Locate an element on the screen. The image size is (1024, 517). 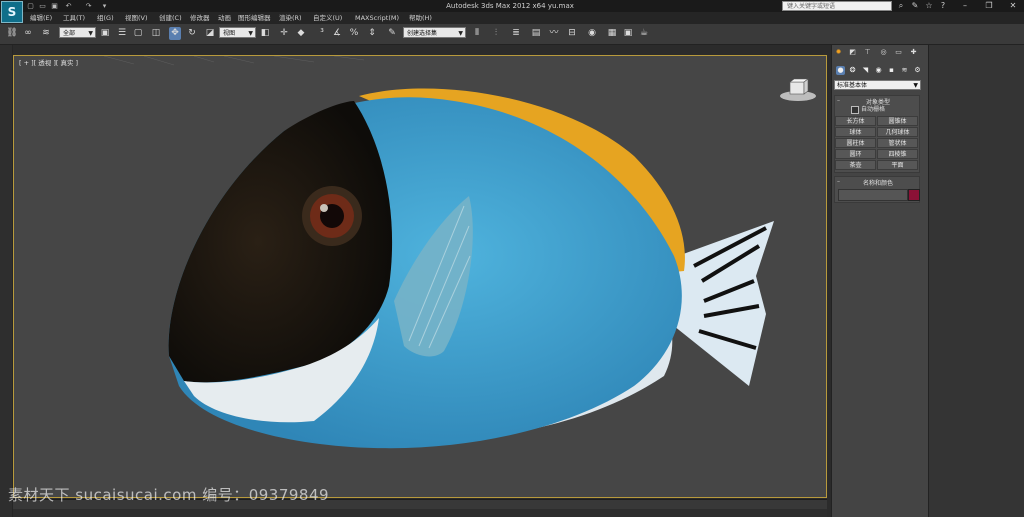
watermark-text: 素材天下 sucaisucai.com 编号：09379849 is located at coordinates (169, 495).